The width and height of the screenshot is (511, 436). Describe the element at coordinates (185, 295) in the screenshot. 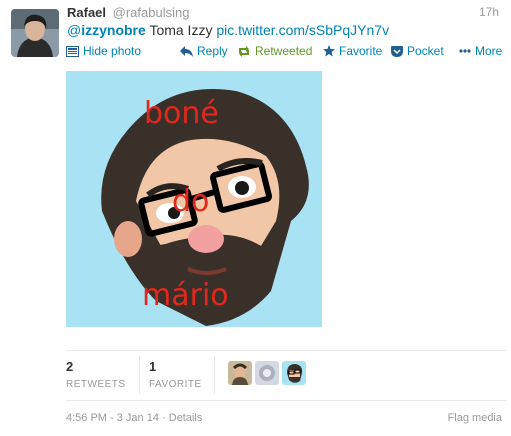

I see `image-text-mario: mário` at that location.